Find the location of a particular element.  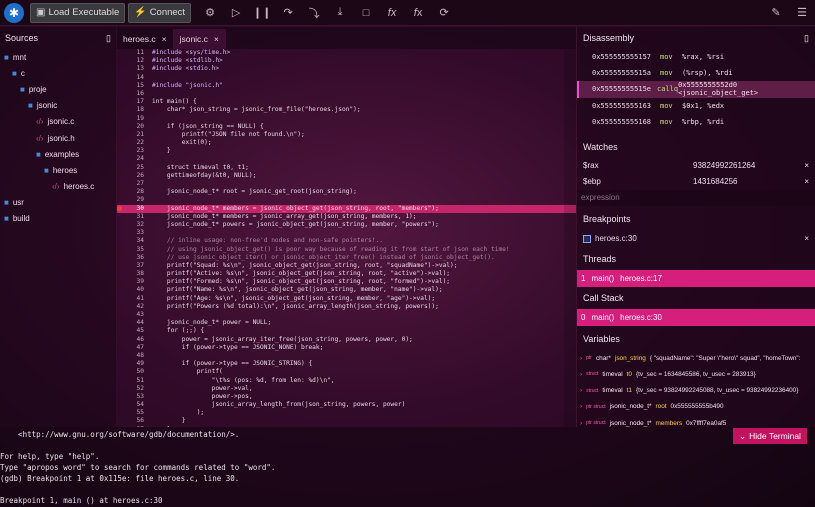

callstack-row: 0 main() heroes.c:30 is located at coordinates (696, 317).